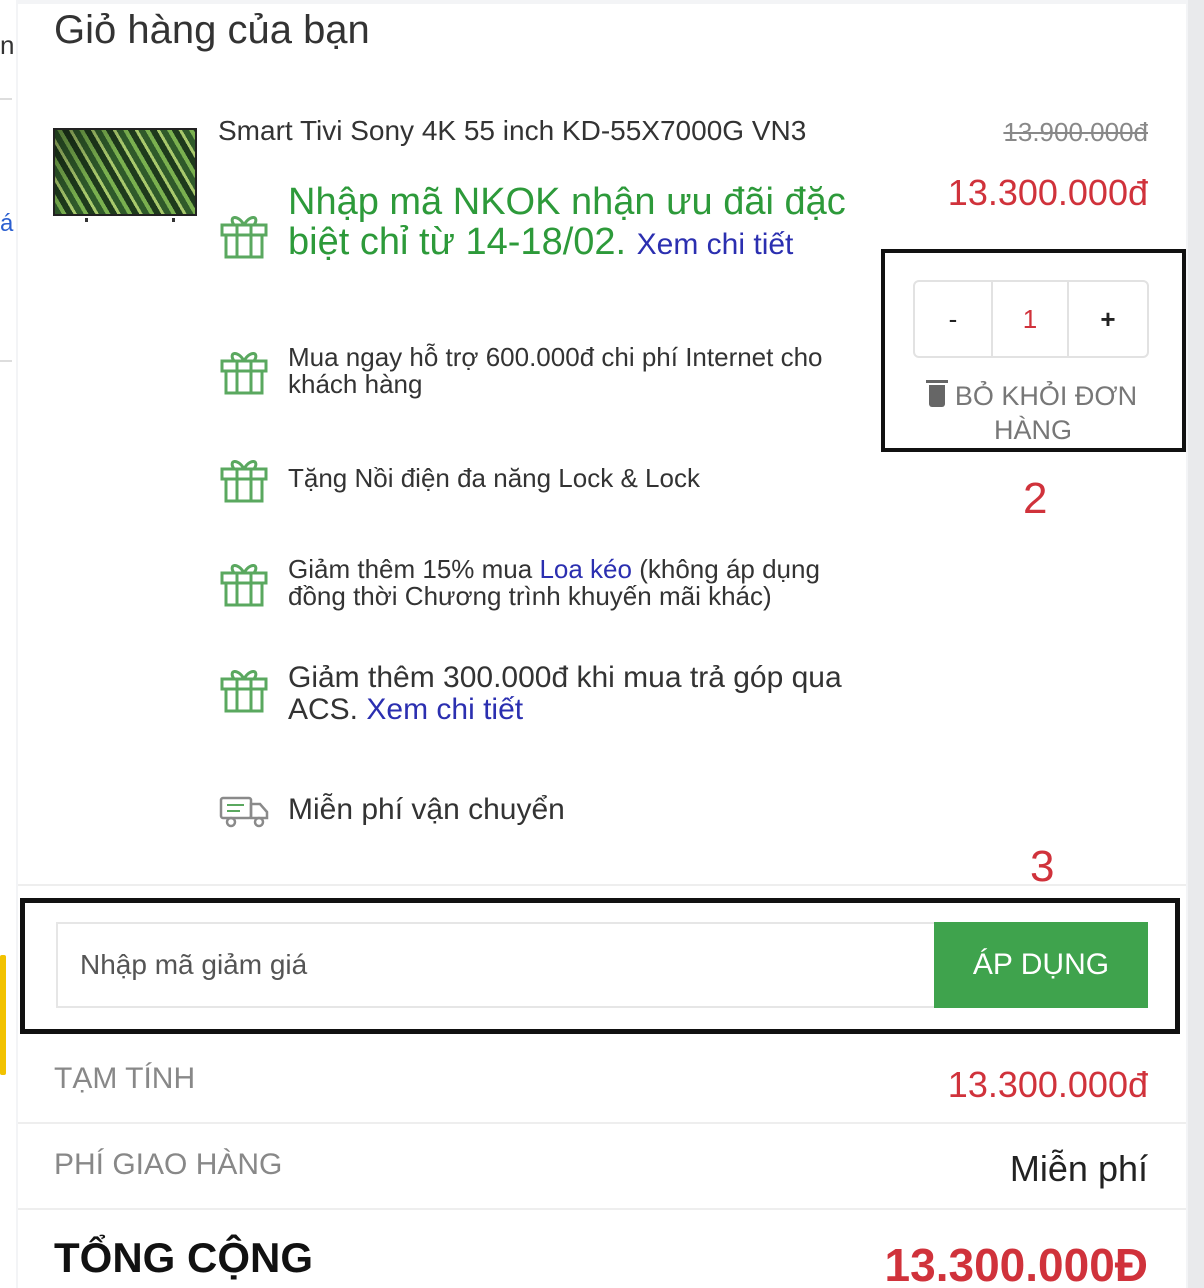 The height and width of the screenshot is (1288, 1204). What do you see at coordinates (7, 223) in the screenshot?
I see `background-text-fragment: á` at bounding box center [7, 223].